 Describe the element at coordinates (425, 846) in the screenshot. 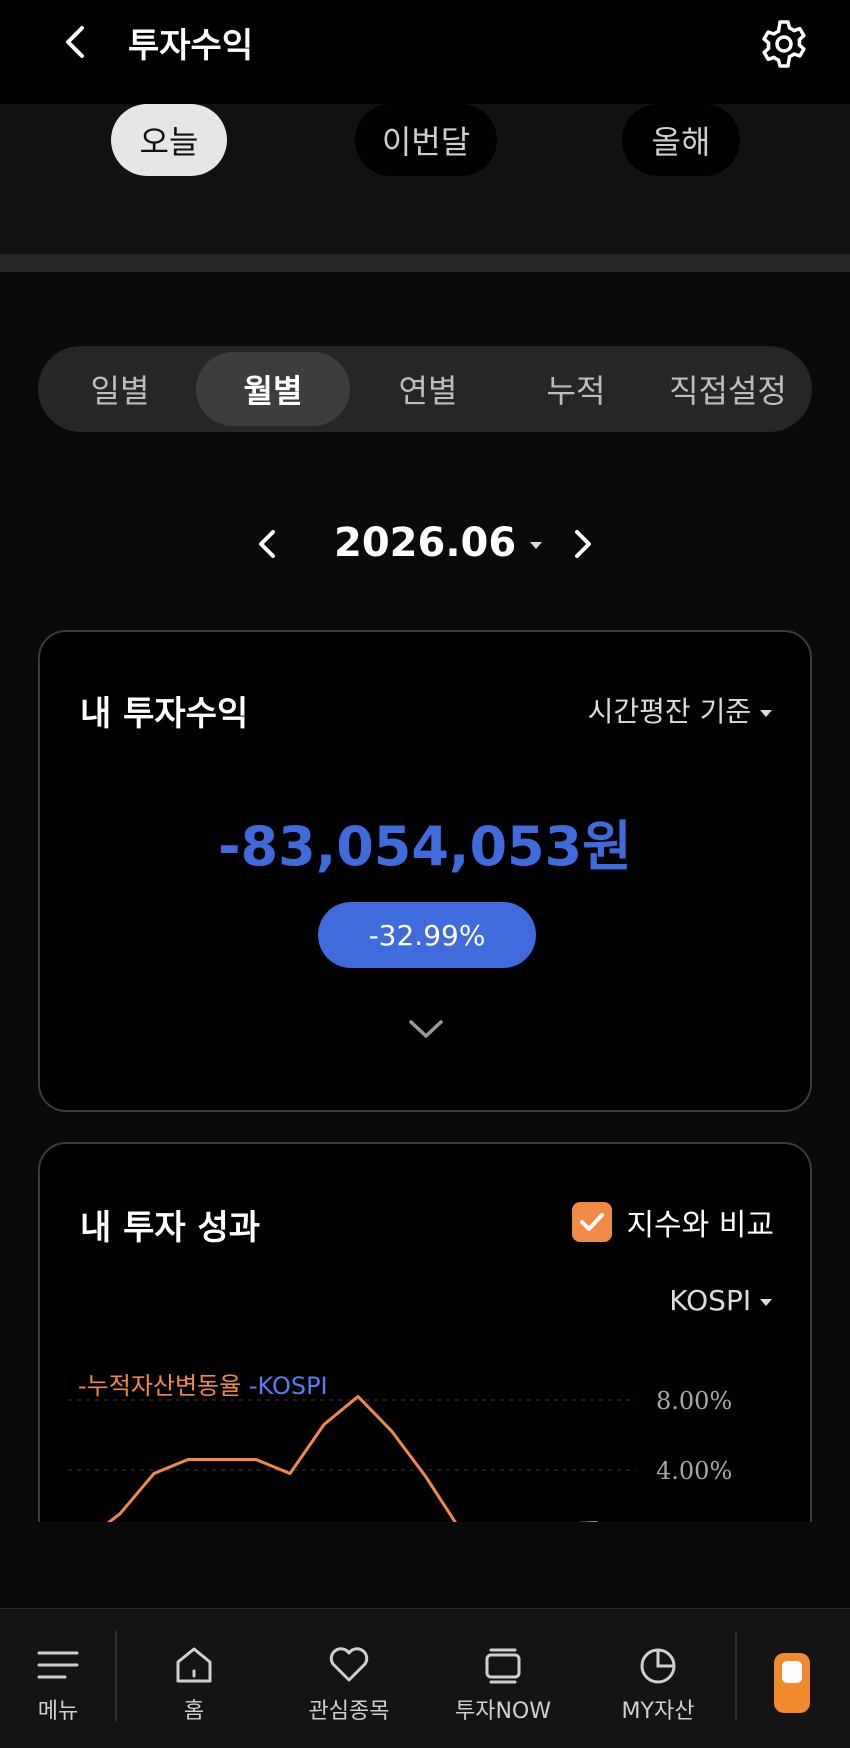

I see `profit-amount: -83,054,053원` at that location.